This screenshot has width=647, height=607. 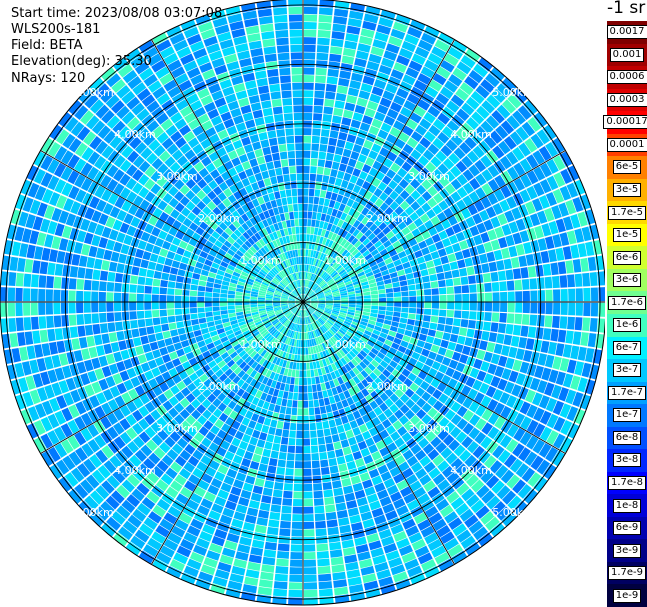 What do you see at coordinates (627, 528) in the screenshot?
I see `colorbar-tick-label: 6e-9` at bounding box center [627, 528].